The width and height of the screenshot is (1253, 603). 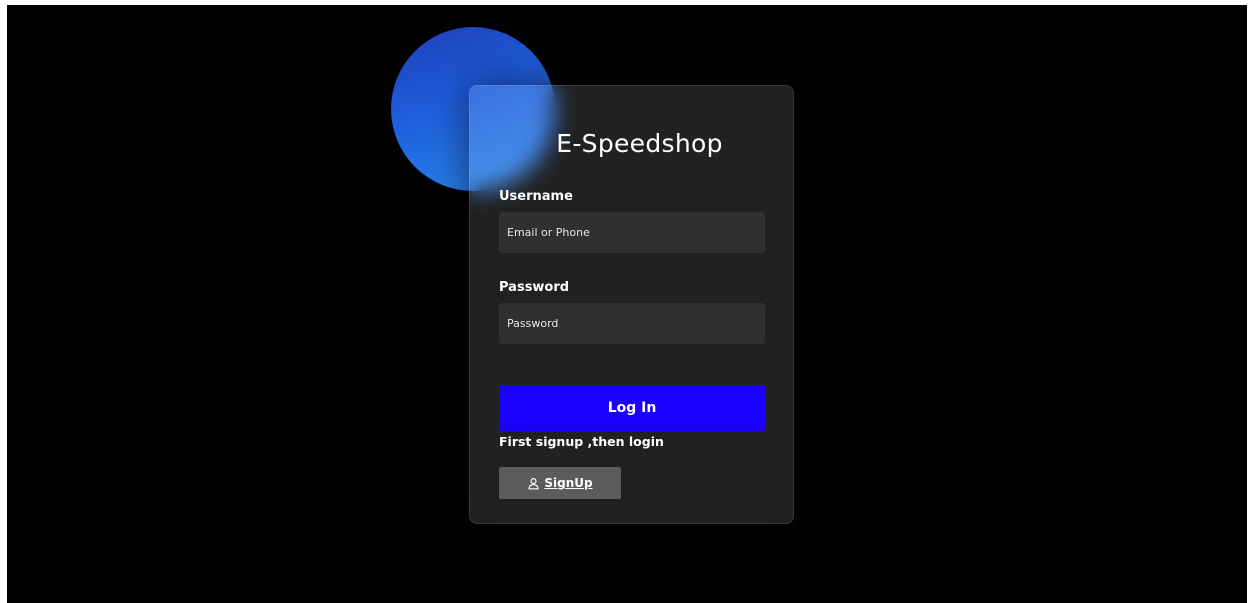 I want to click on signup-button: SignUp, so click(x=560, y=483).